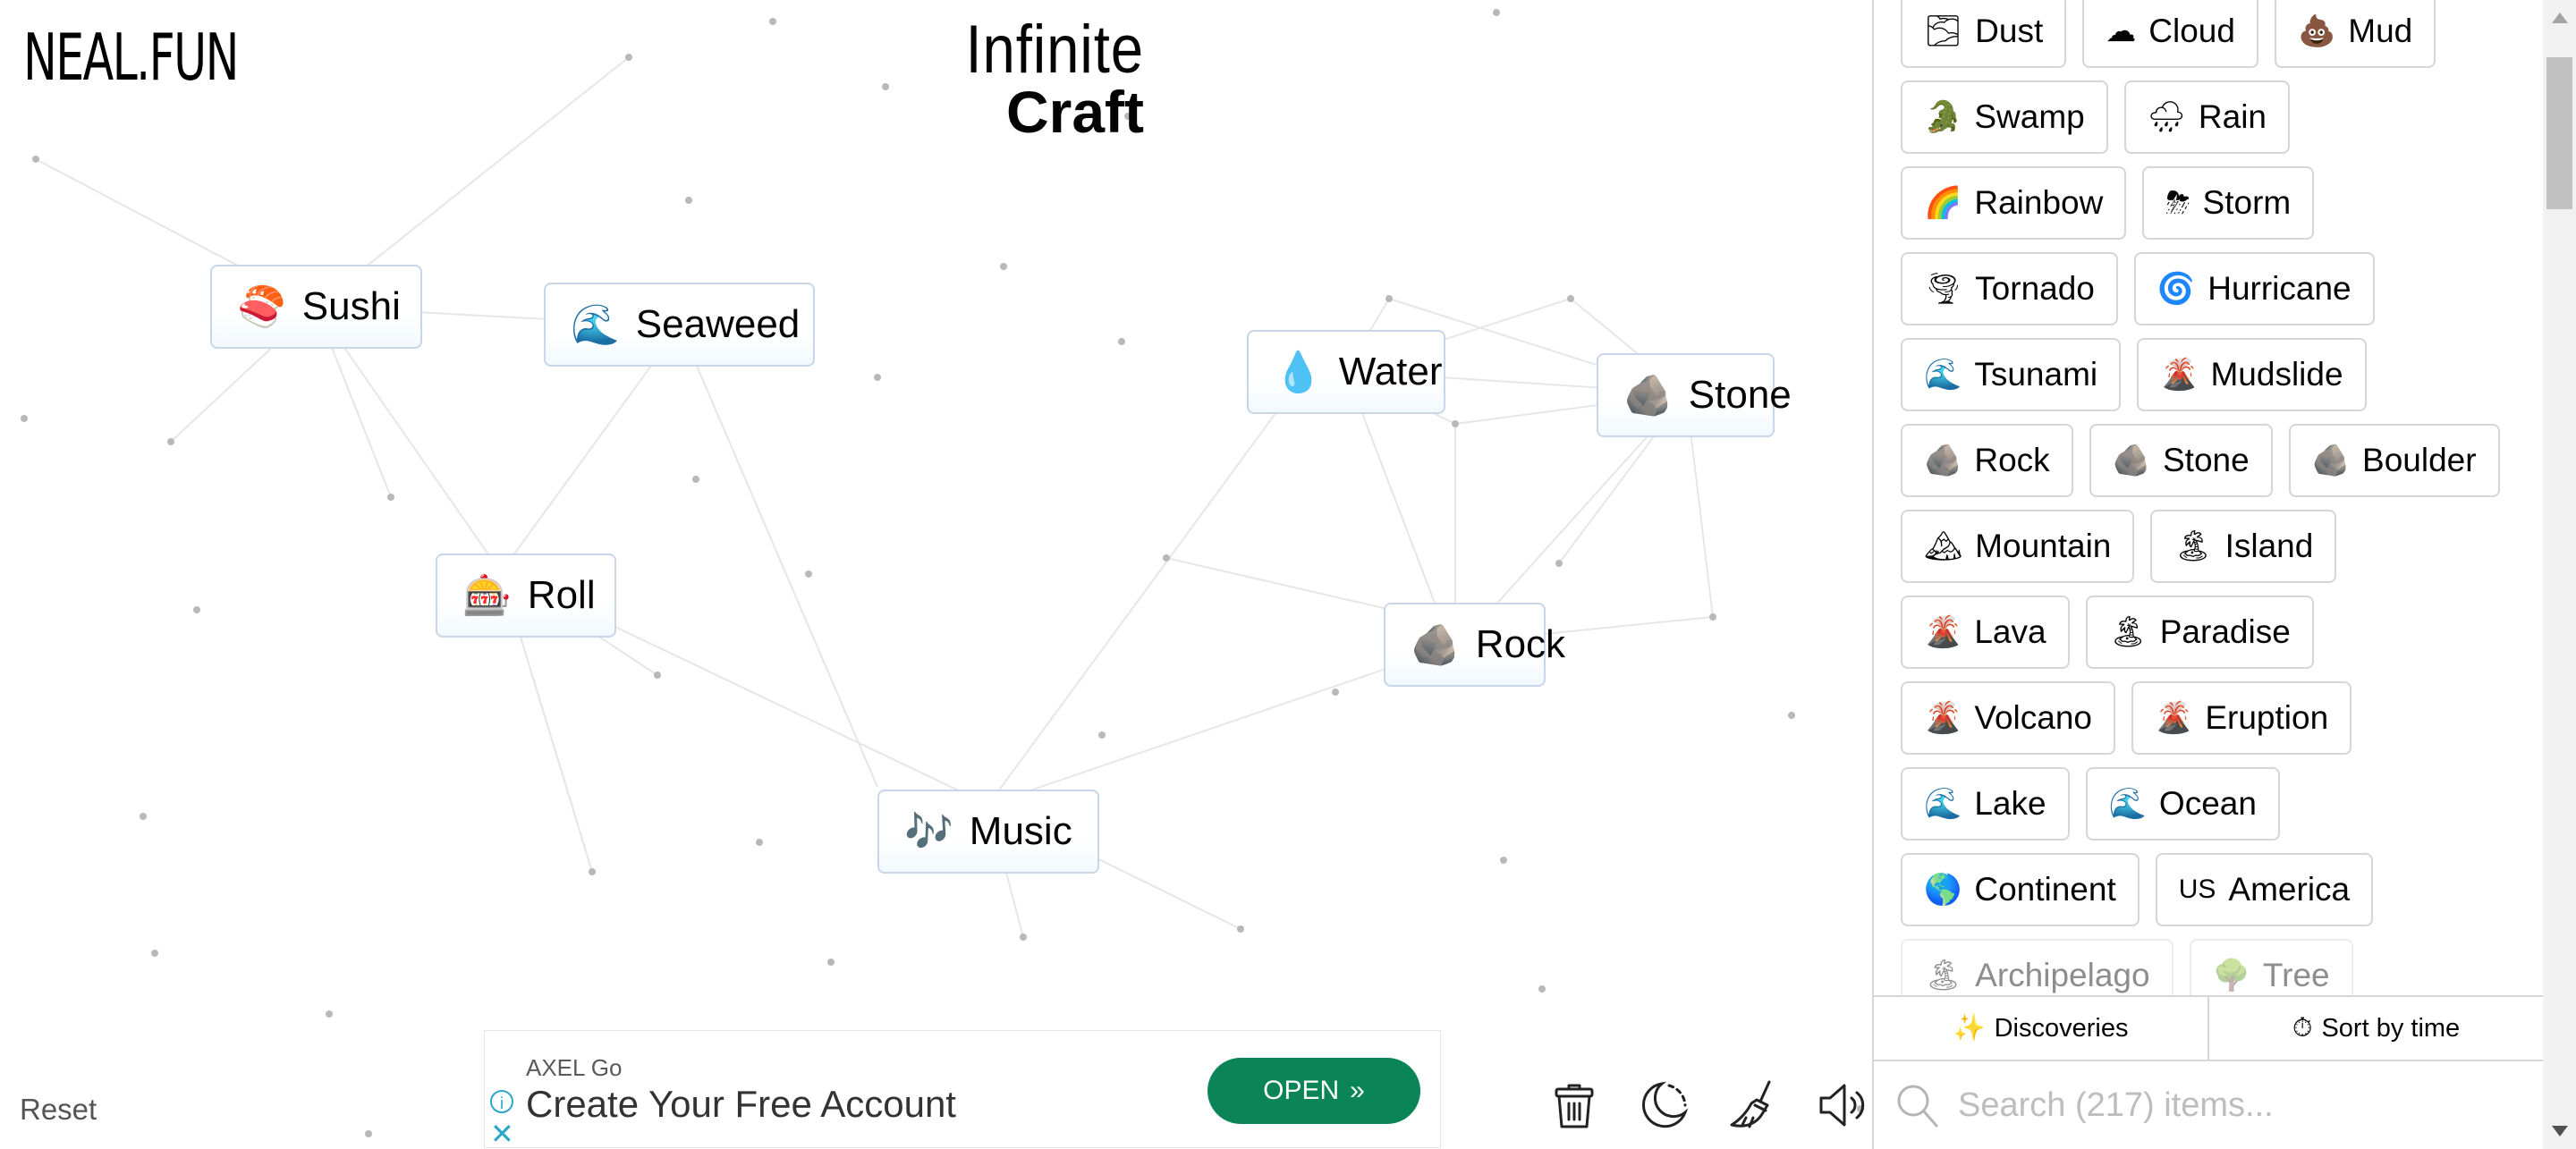 This screenshot has width=2576, height=1149. Describe the element at coordinates (741, 1104) in the screenshot. I see `ad-headline: Create Your Free Account` at that location.